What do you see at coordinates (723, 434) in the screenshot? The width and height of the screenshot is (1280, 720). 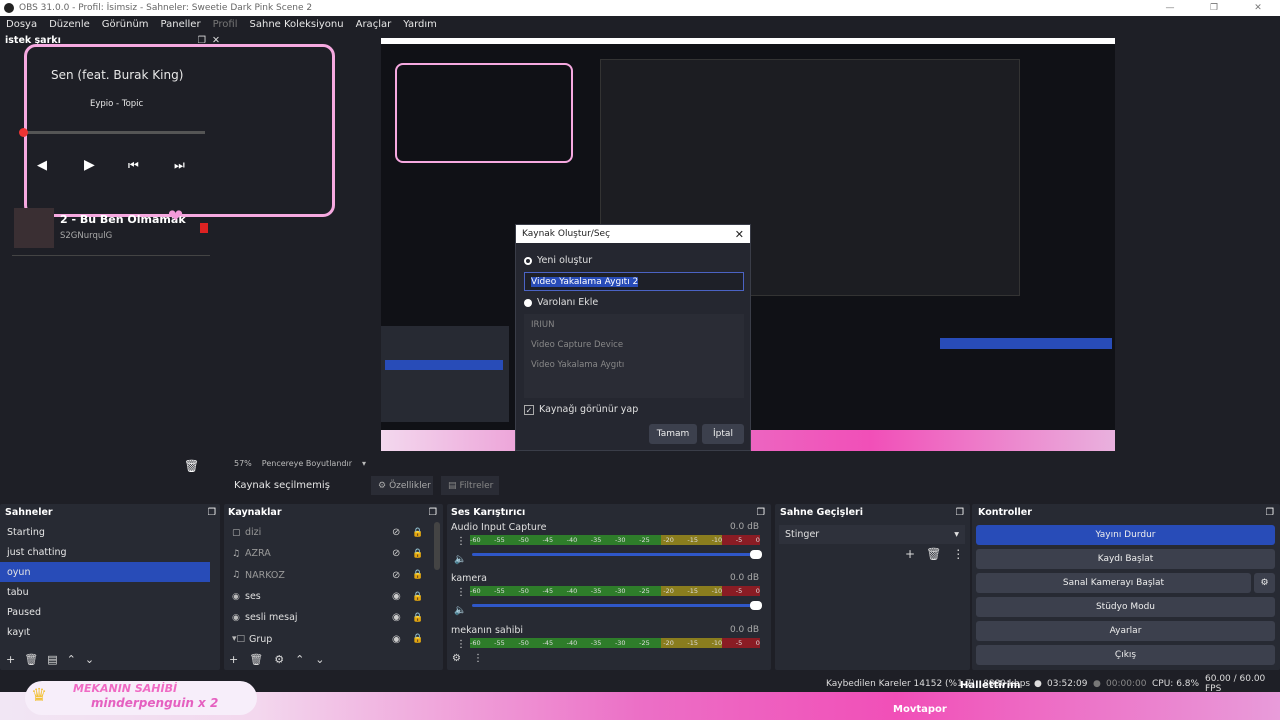 I see `cancel-button: İptal` at bounding box center [723, 434].